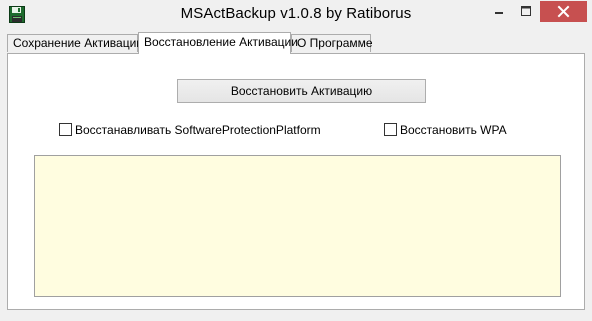 This screenshot has height=321, width=592. I want to click on restore-wpa-checkbox: Восстановить WPA, so click(445, 131).